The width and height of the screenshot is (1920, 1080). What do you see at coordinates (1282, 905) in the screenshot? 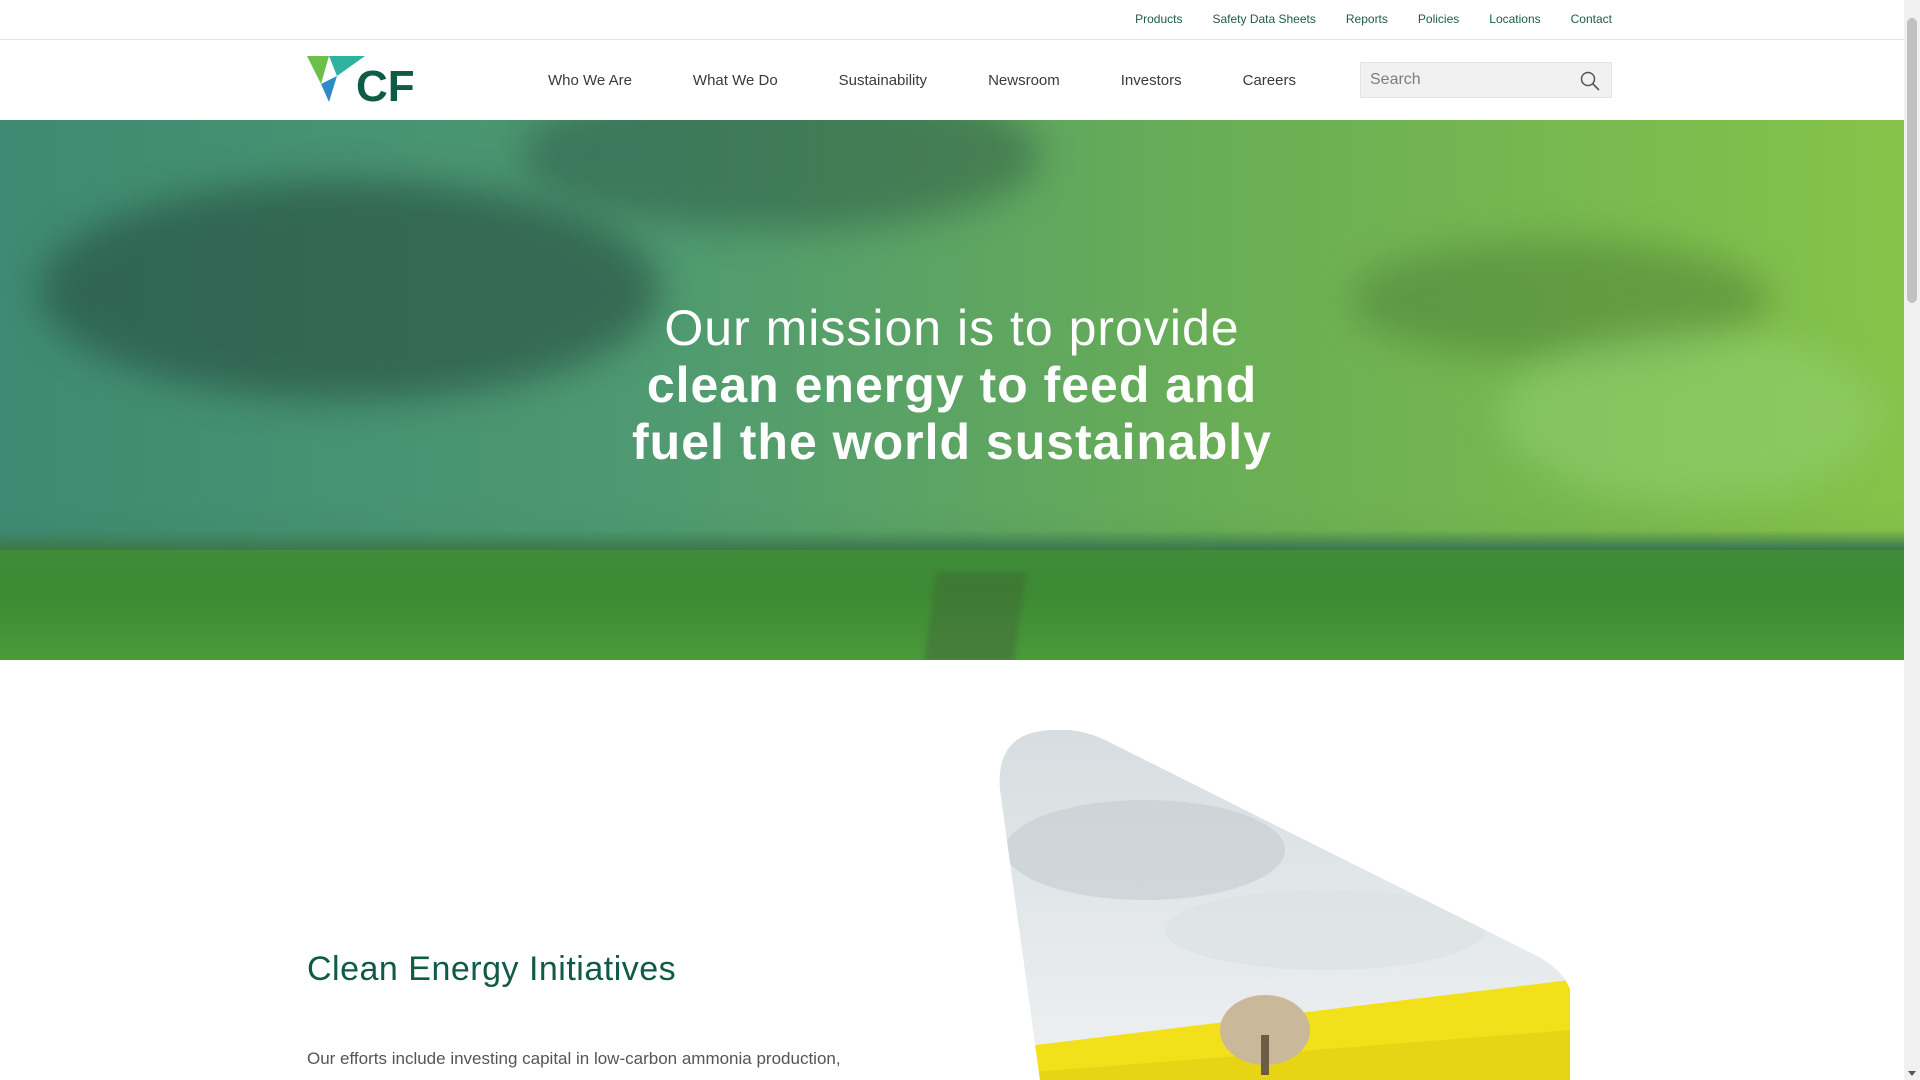
I see `section-image` at bounding box center [1282, 905].